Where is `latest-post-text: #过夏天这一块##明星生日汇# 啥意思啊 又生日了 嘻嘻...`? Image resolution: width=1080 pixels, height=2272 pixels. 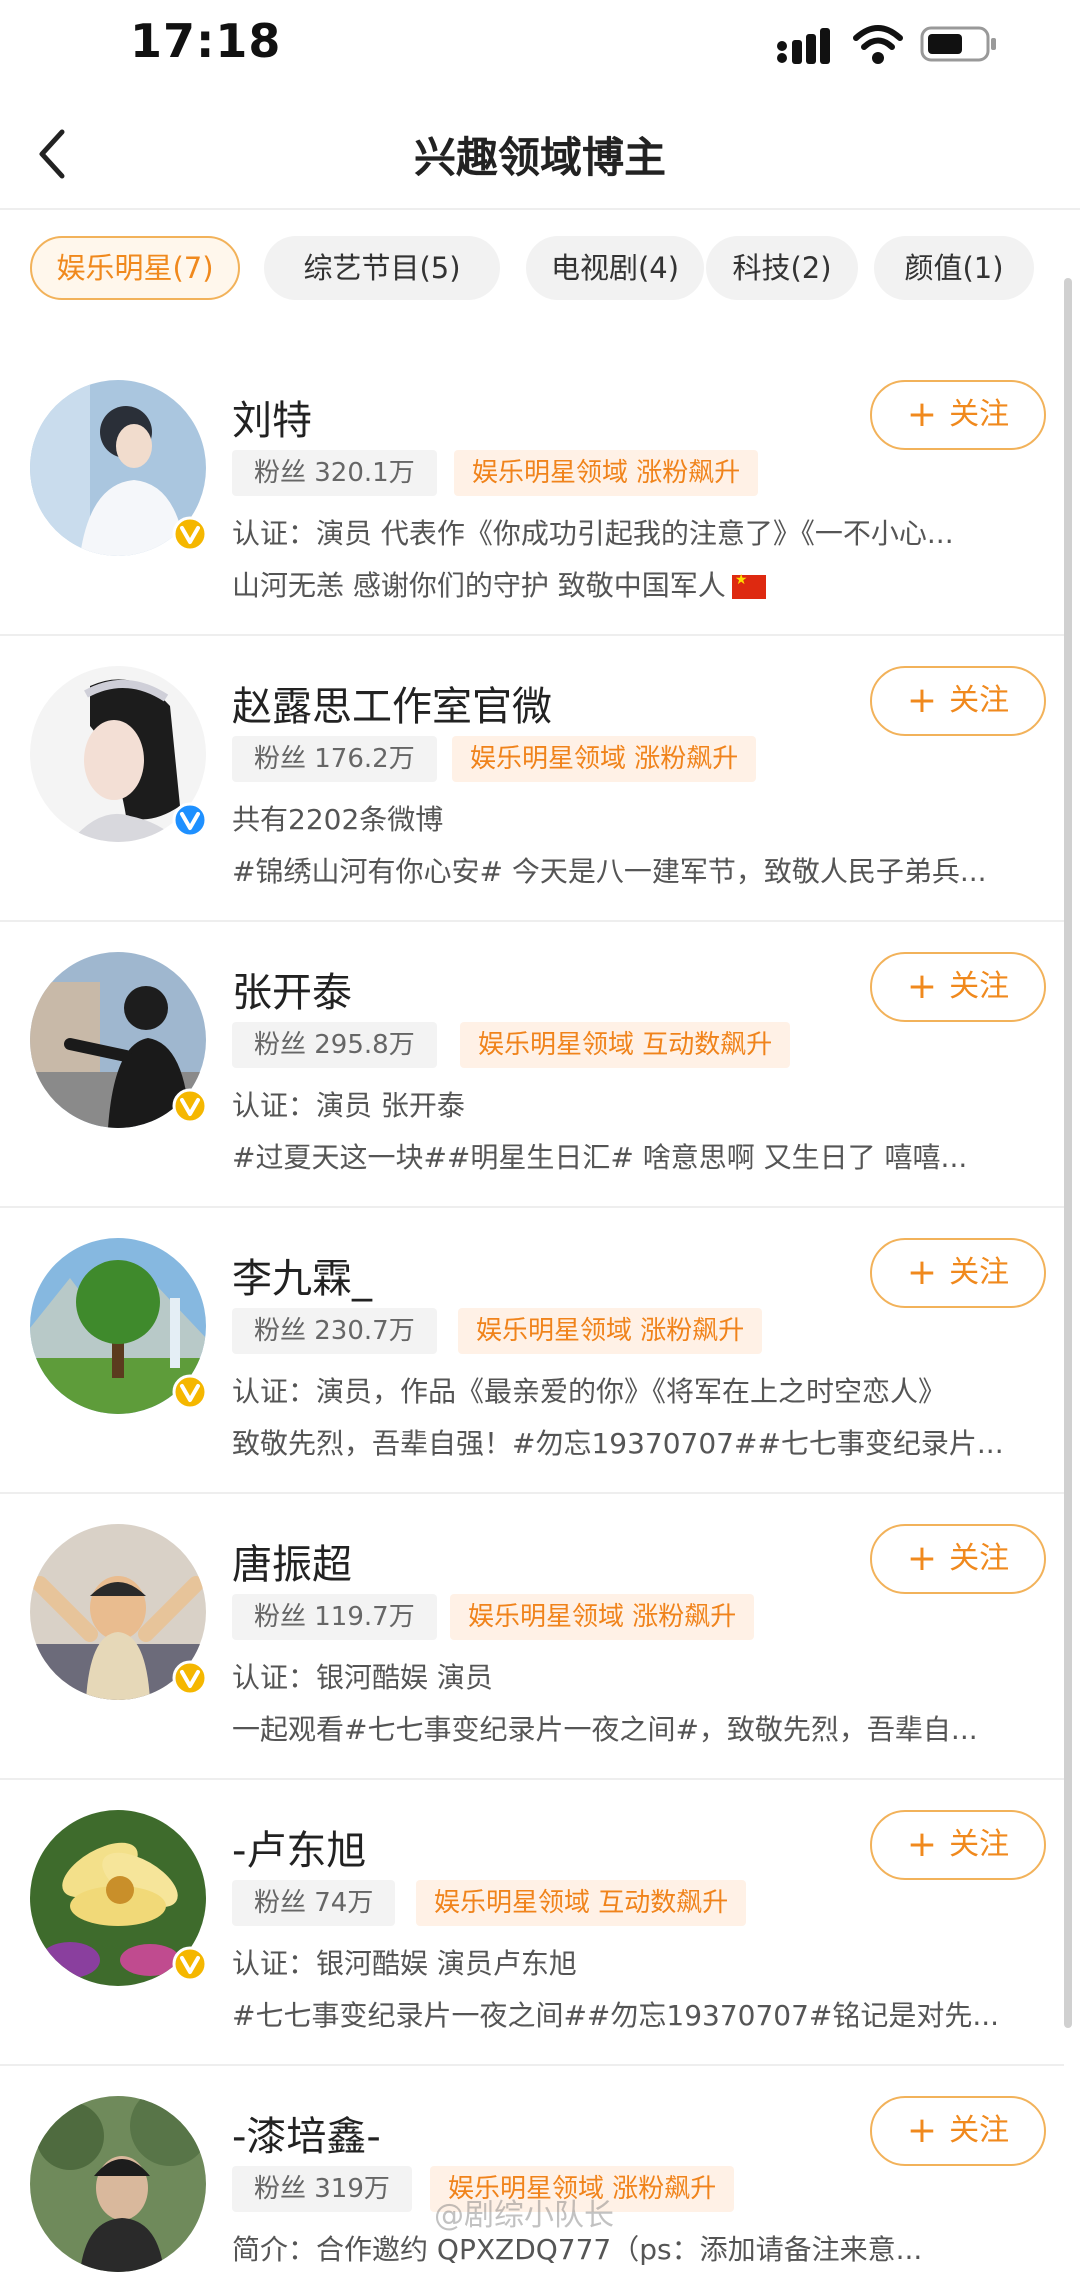
latest-post-text: #过夏天这一块##明星生日汇# 啥意思啊 又生日了 嘻嘻... is located at coordinates (600, 1157).